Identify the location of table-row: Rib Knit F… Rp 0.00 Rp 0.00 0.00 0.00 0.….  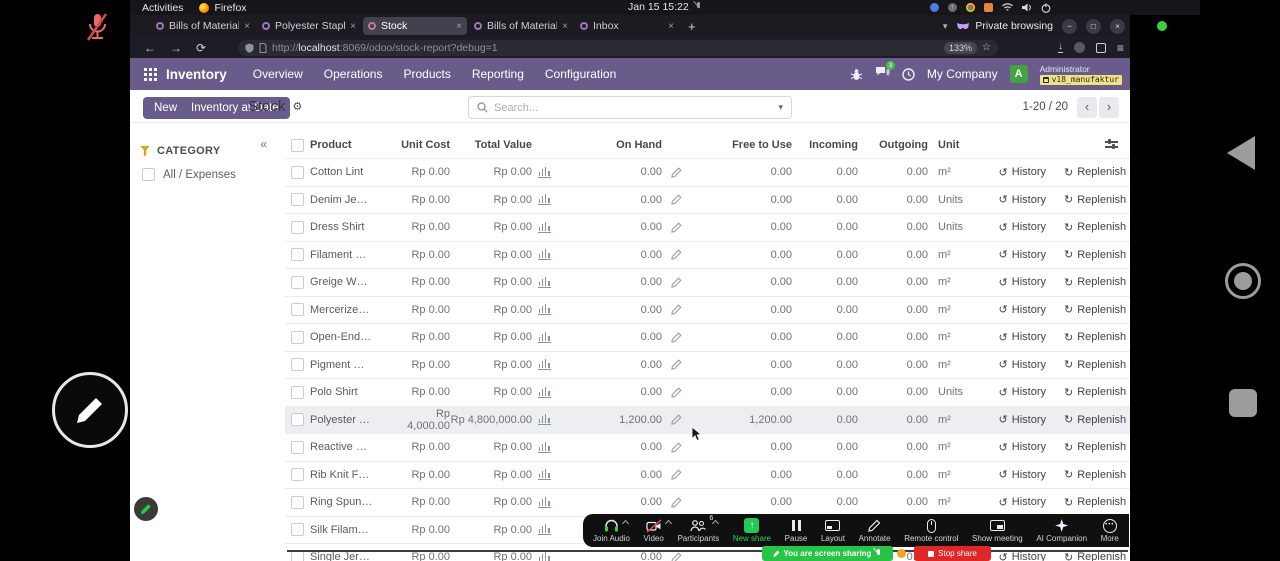
(707, 474).